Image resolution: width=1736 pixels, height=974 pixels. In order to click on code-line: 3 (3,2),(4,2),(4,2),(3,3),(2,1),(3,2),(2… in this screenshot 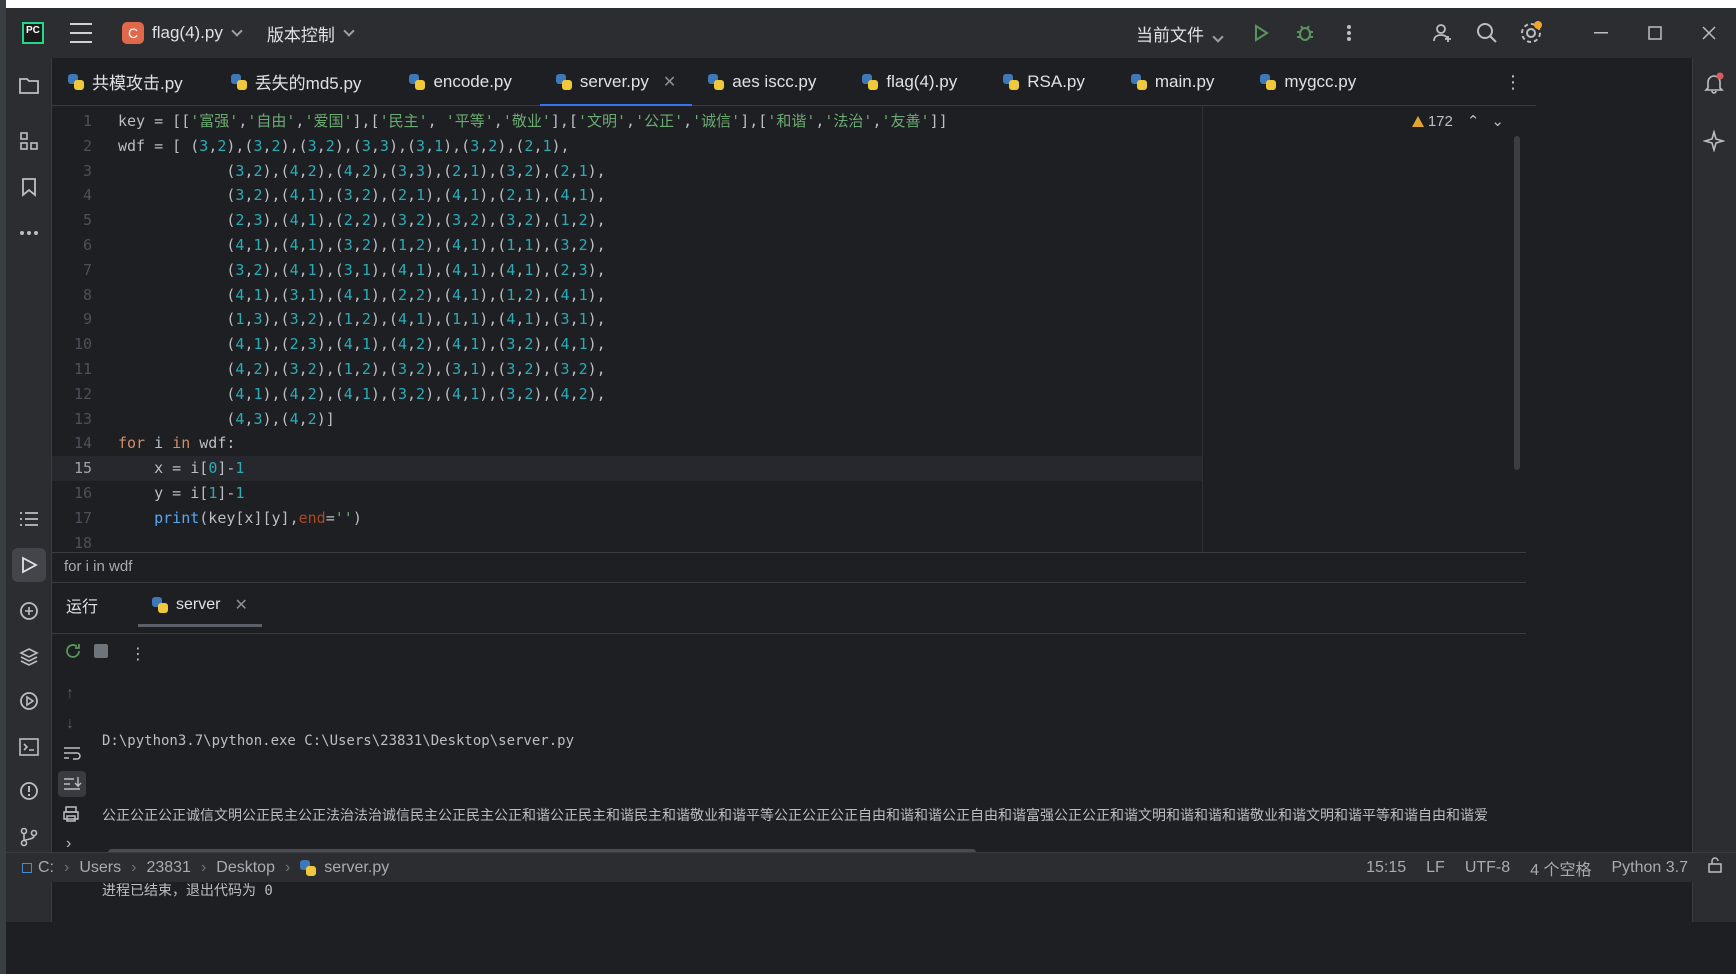, I will do `click(789, 171)`.